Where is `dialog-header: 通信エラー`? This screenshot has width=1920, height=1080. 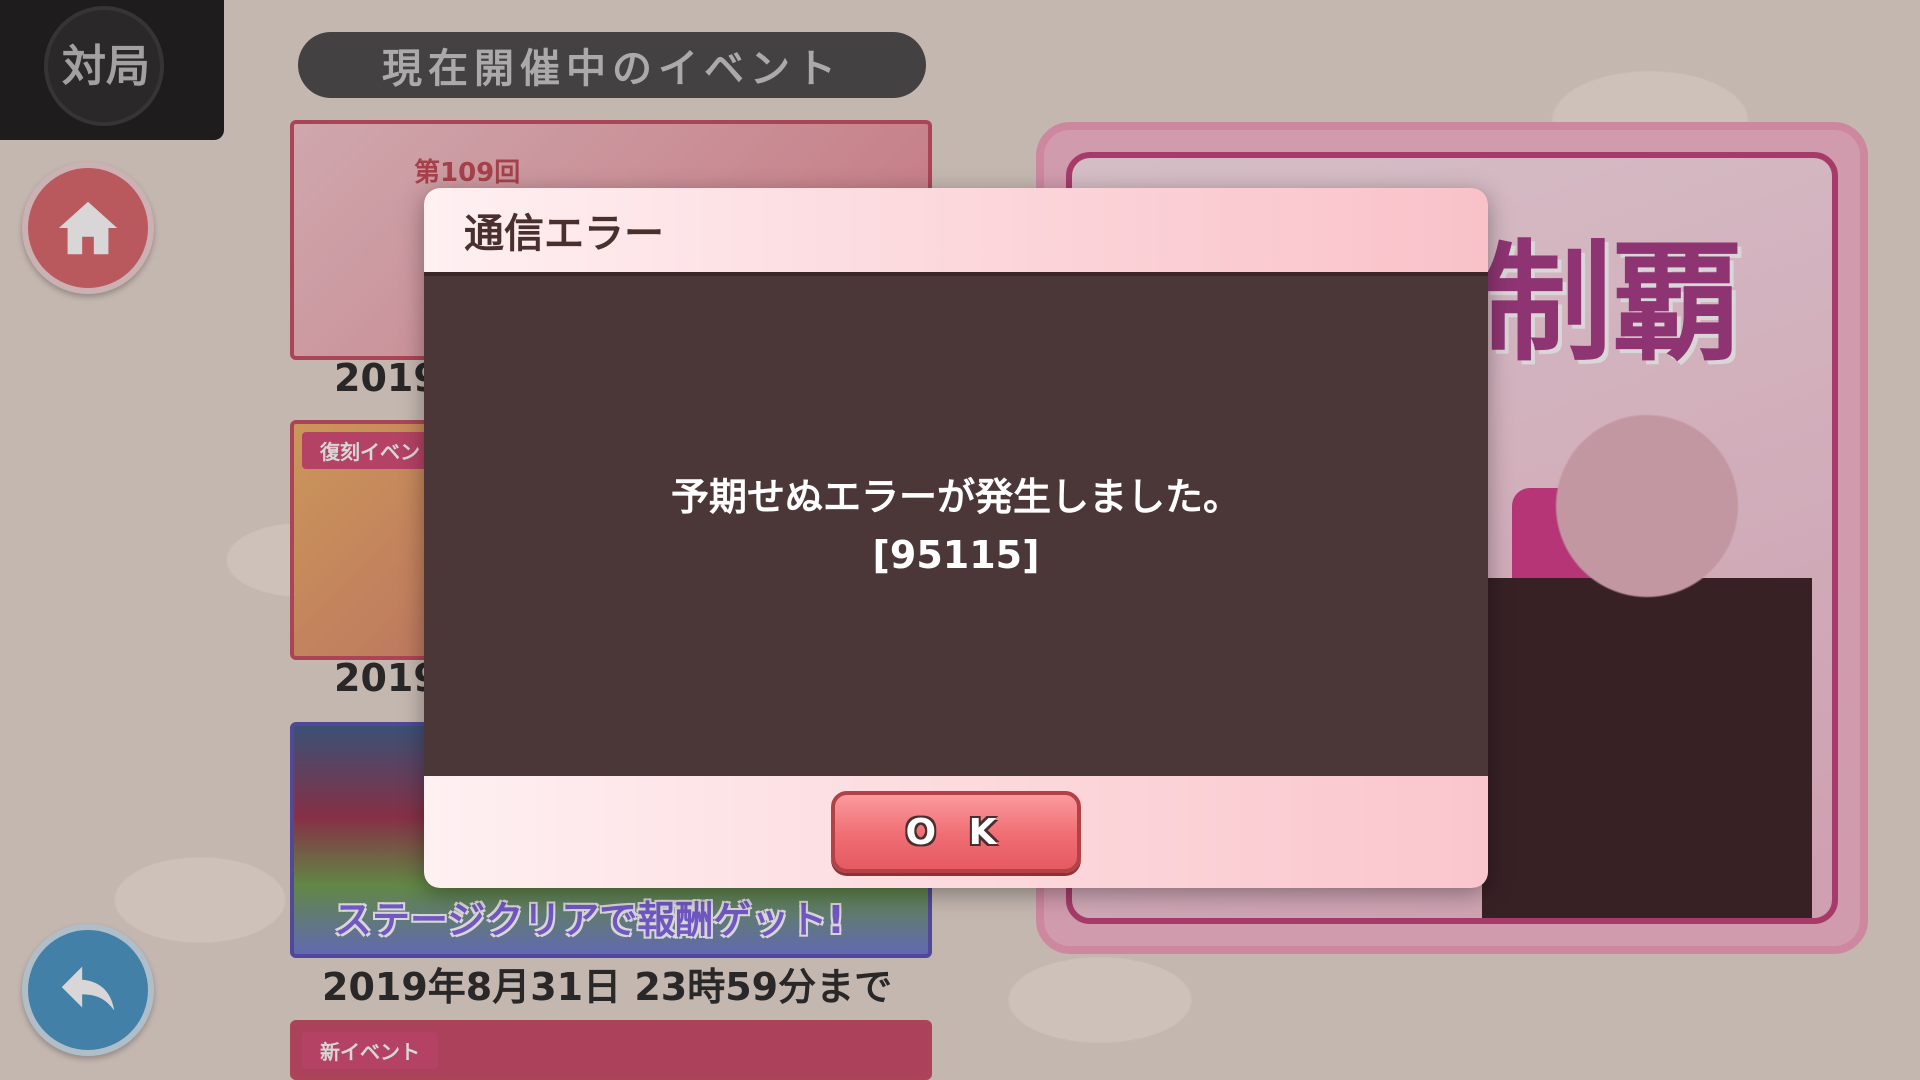
dialog-header: 通信エラー is located at coordinates (956, 232).